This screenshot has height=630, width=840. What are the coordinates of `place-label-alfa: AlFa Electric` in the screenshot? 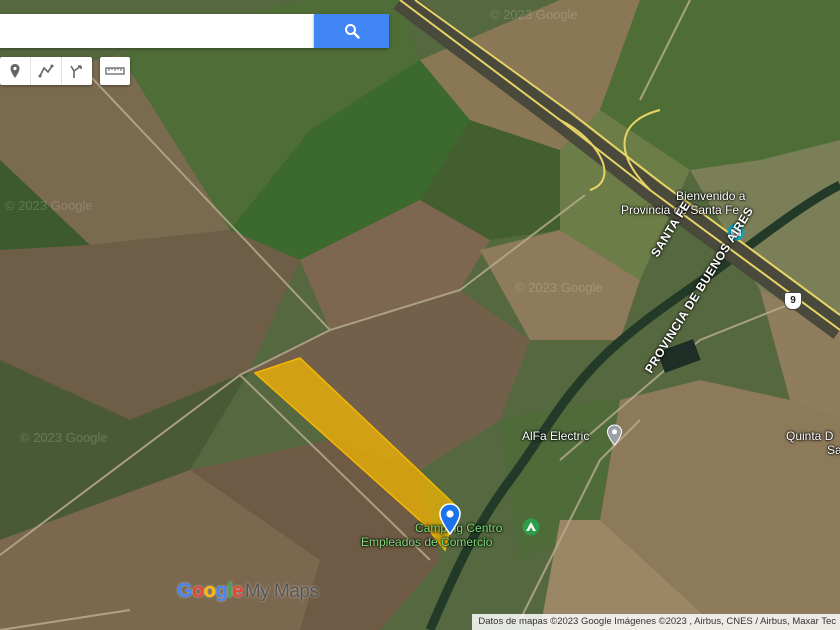 It's located at (556, 436).